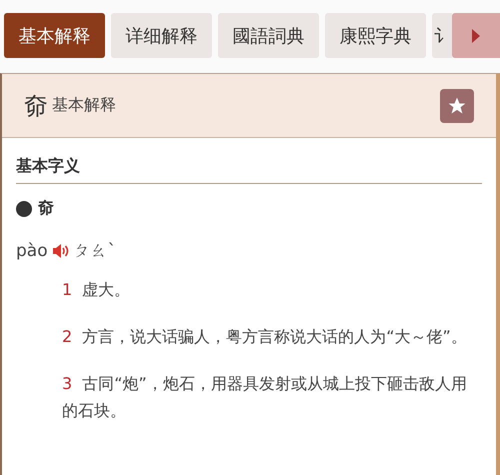 Image resolution: width=500 pixels, height=475 pixels. Describe the element at coordinates (442, 35) in the screenshot. I see `tab: 讠` at that location.